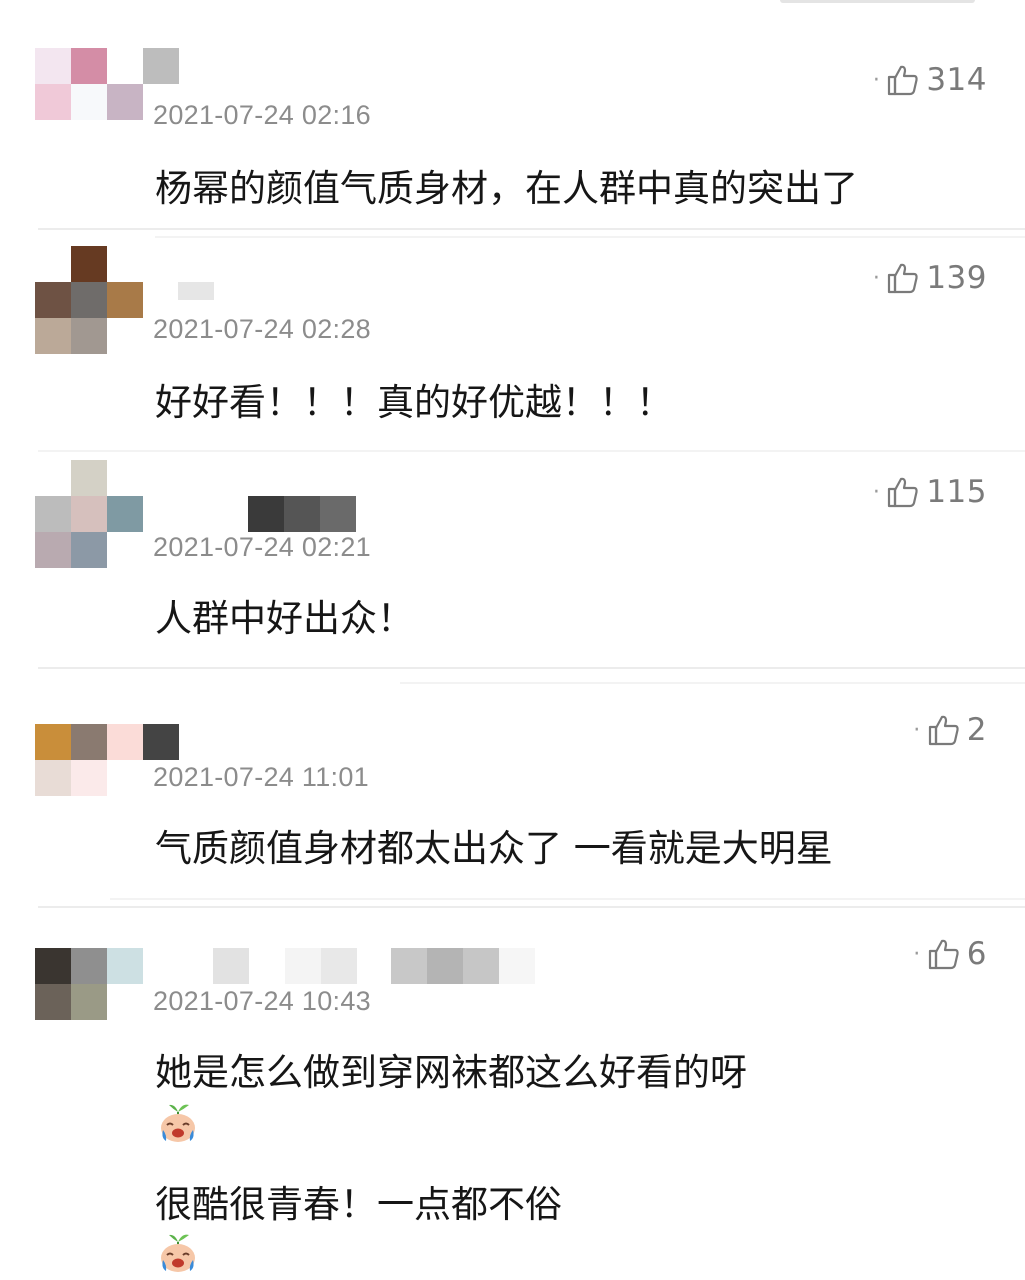 The height and width of the screenshot is (1280, 1025). What do you see at coordinates (494, 848) in the screenshot?
I see `comment-text: 气质颜值身材都太出众了 一看就是大明星` at bounding box center [494, 848].